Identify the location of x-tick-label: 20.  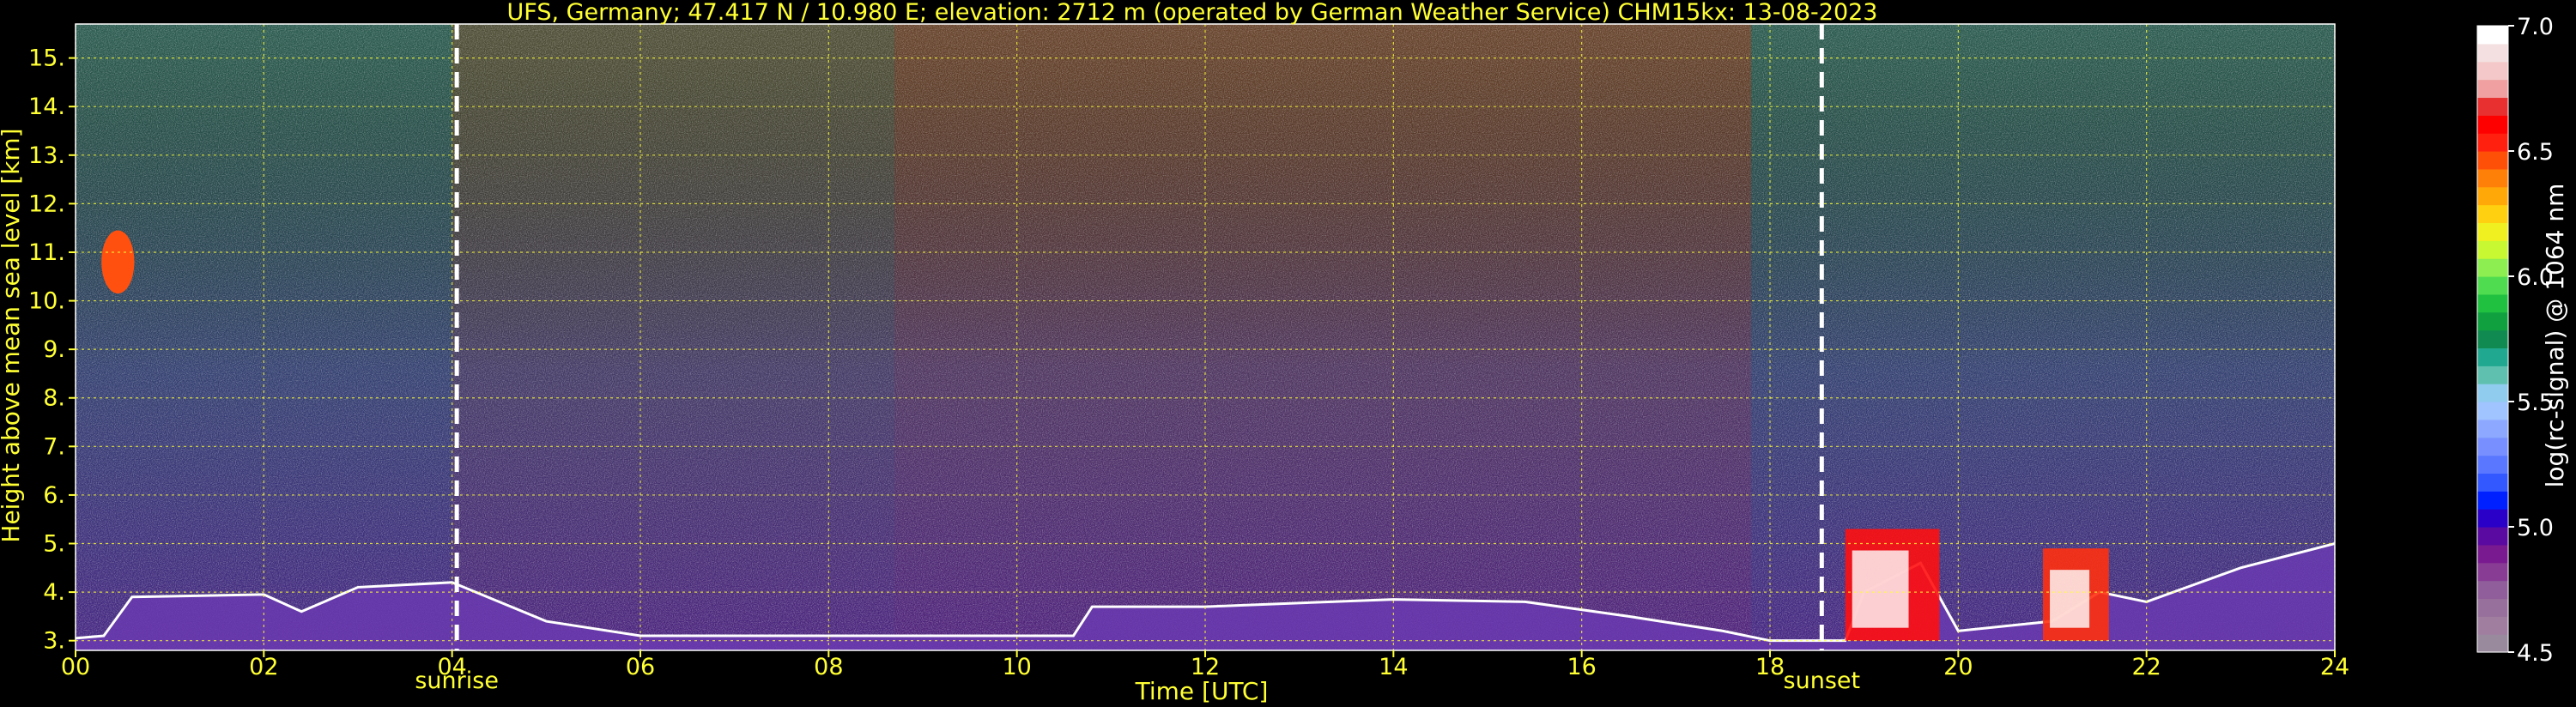
(1958, 667).